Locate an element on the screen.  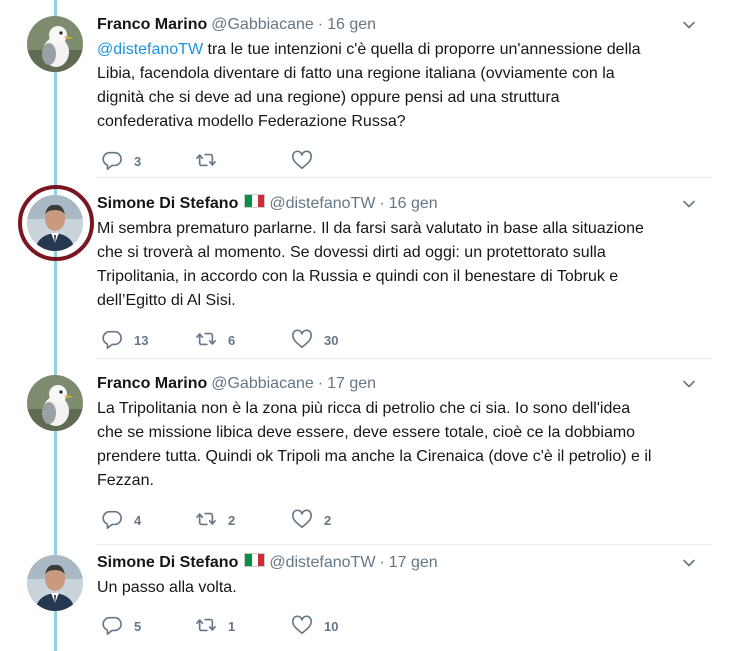
like-count: 10 is located at coordinates (331, 626).